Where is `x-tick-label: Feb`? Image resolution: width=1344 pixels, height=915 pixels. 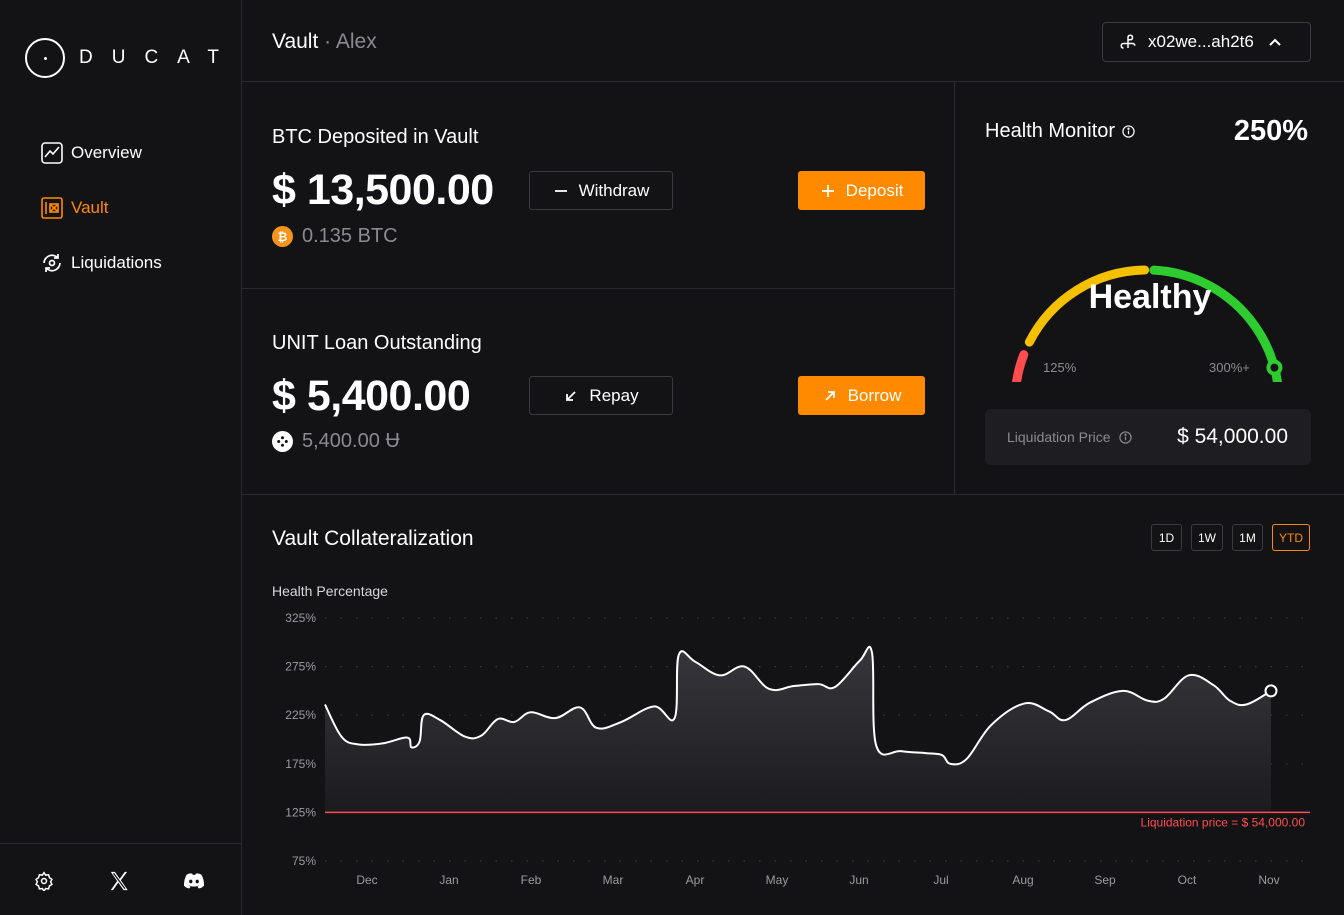 x-tick-label: Feb is located at coordinates (531, 880).